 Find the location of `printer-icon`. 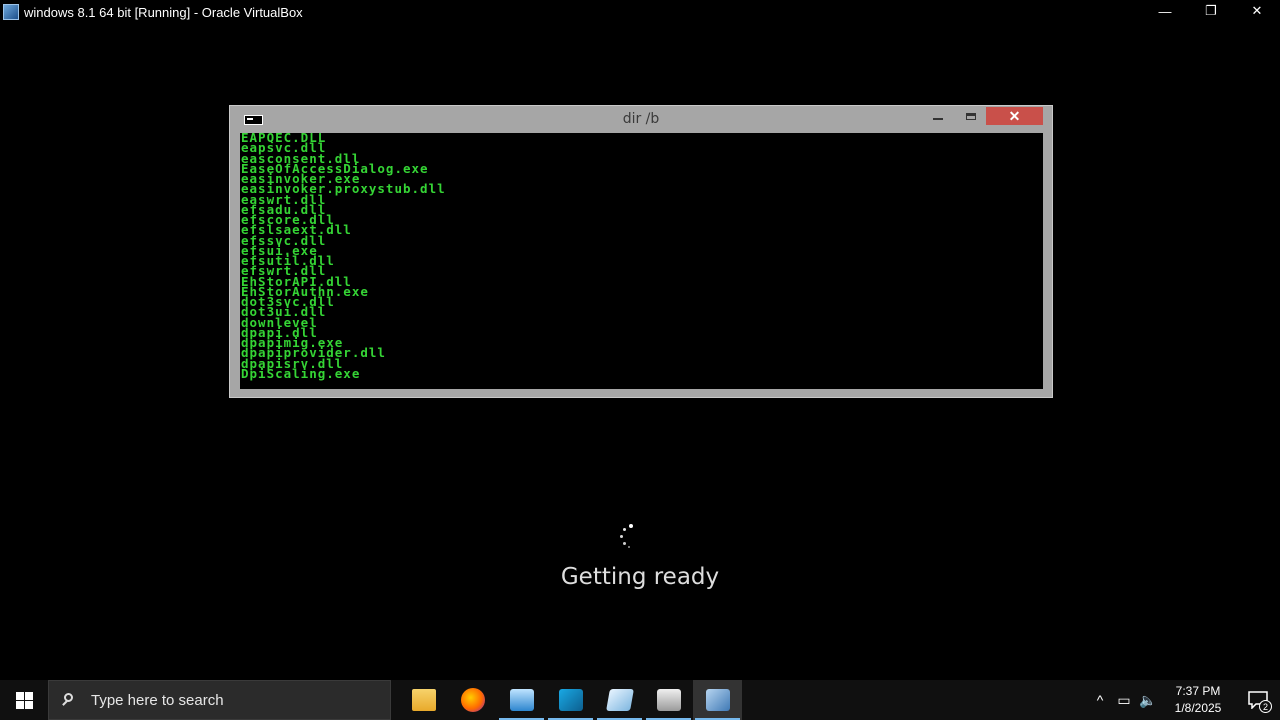

printer-icon is located at coordinates (668, 700).